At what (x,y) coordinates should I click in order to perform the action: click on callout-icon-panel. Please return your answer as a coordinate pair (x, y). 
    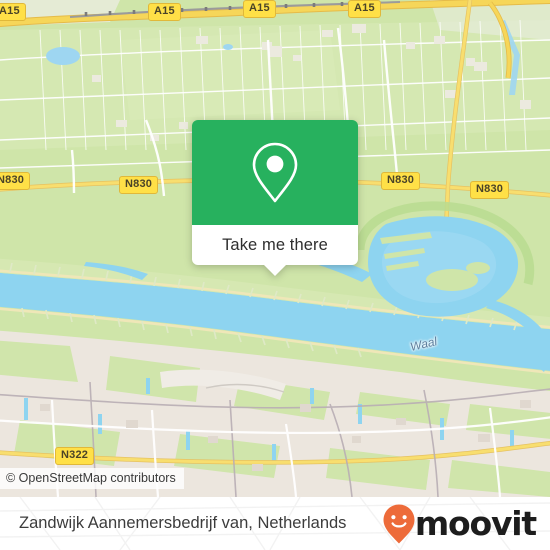
    Looking at the image, I should click on (275, 172).